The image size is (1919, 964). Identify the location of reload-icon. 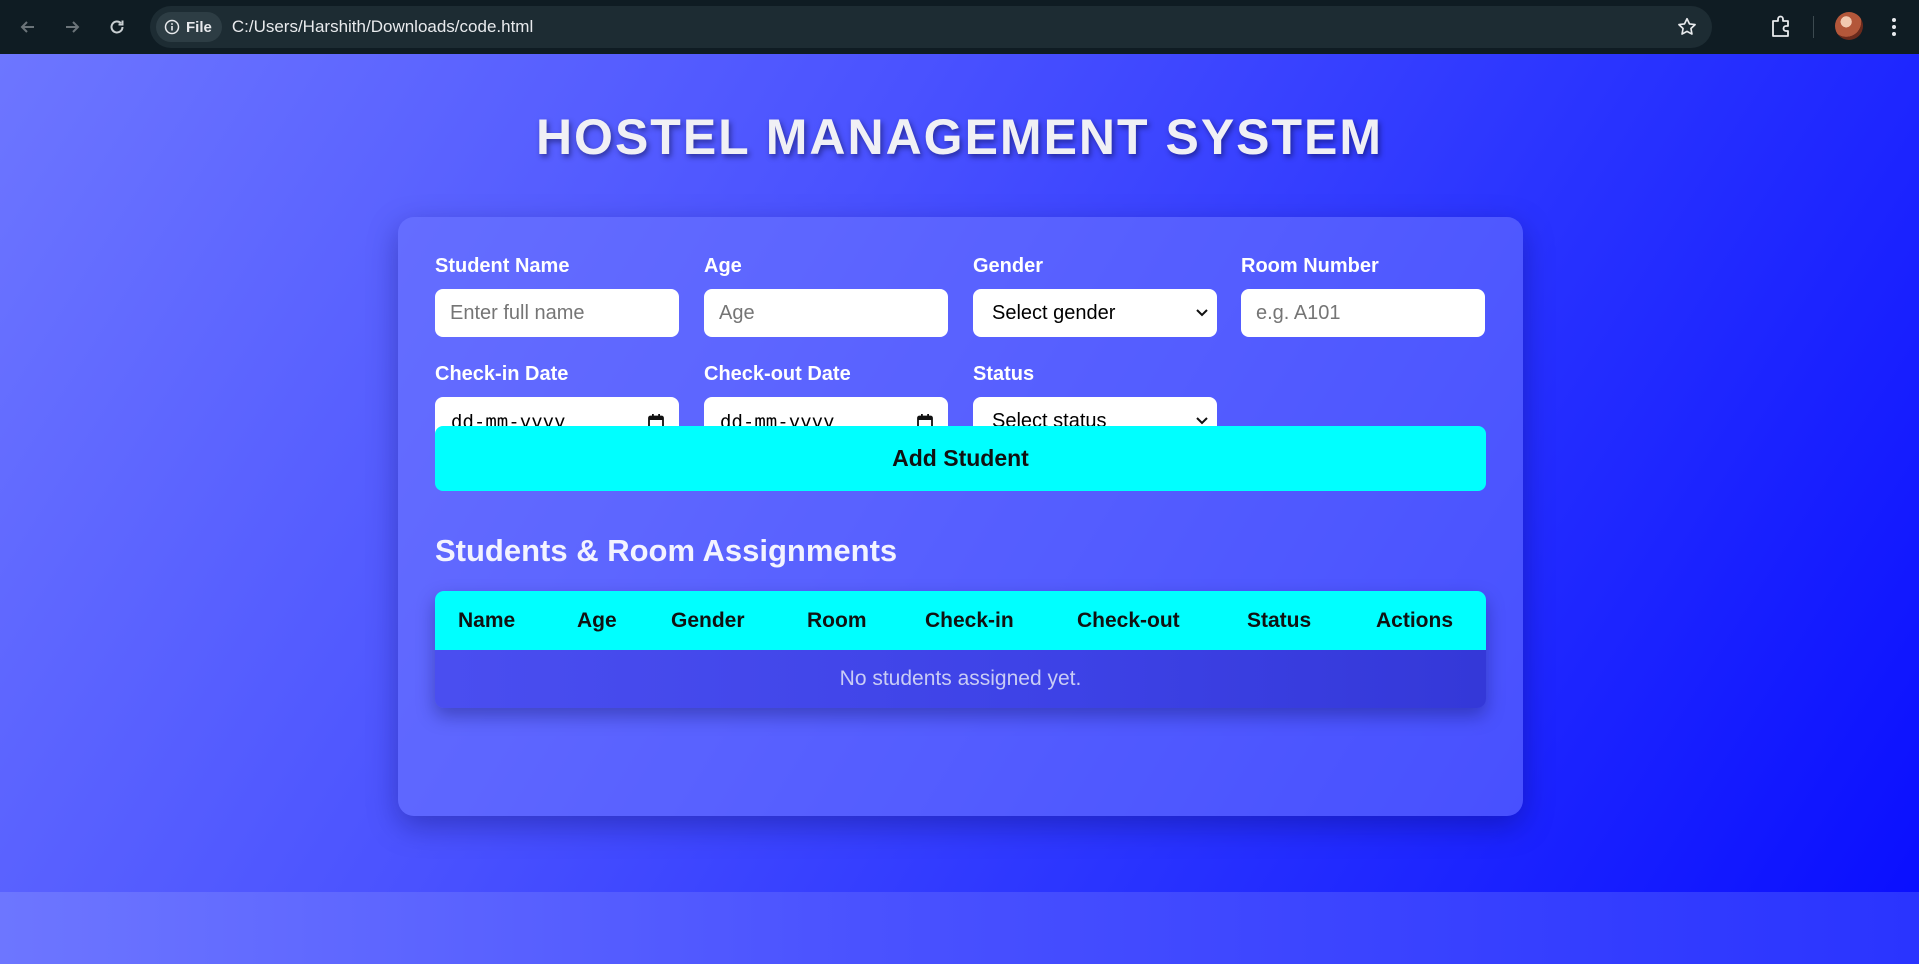
(117, 27).